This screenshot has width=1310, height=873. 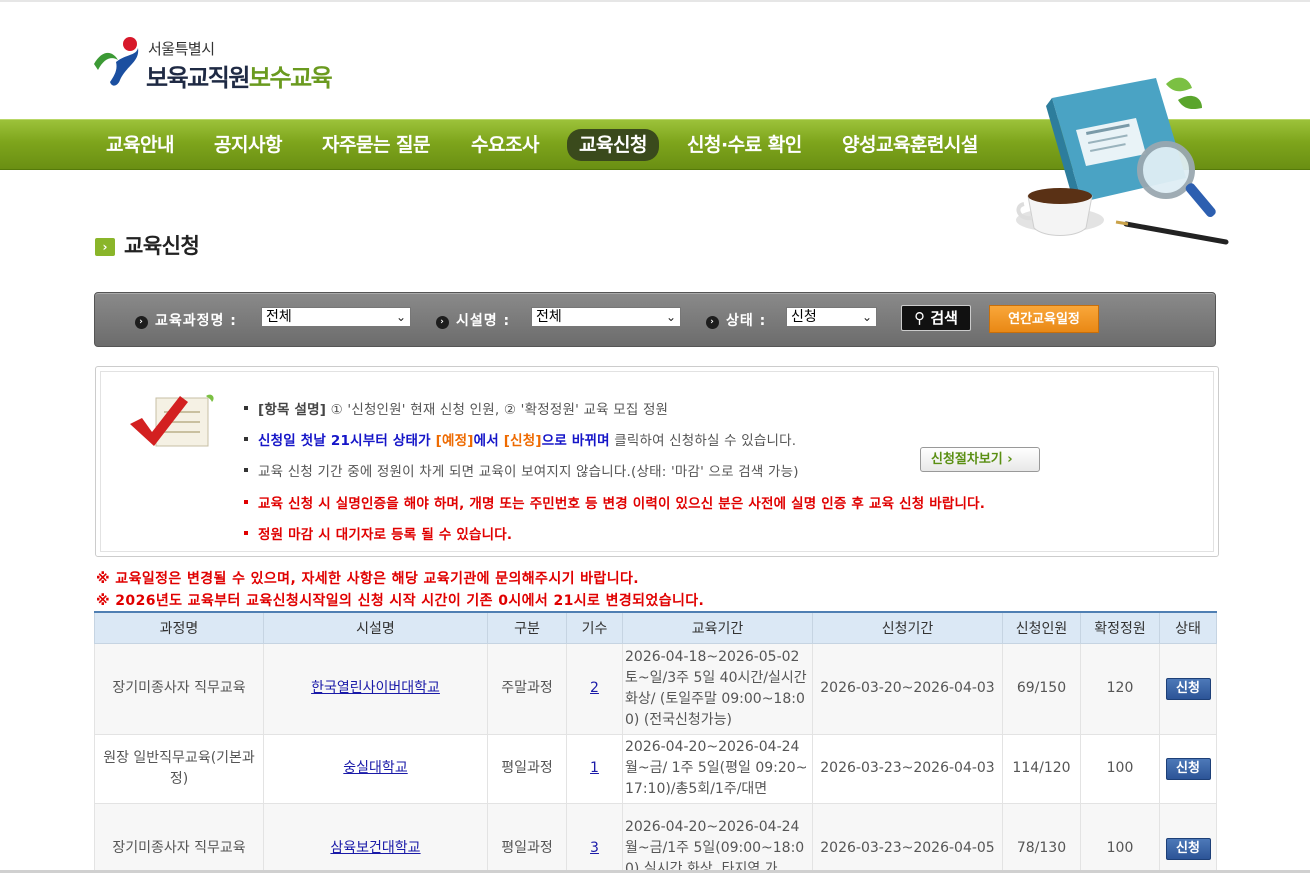 What do you see at coordinates (1010, 459) in the screenshot?
I see `chevron-right-icon: ›` at bounding box center [1010, 459].